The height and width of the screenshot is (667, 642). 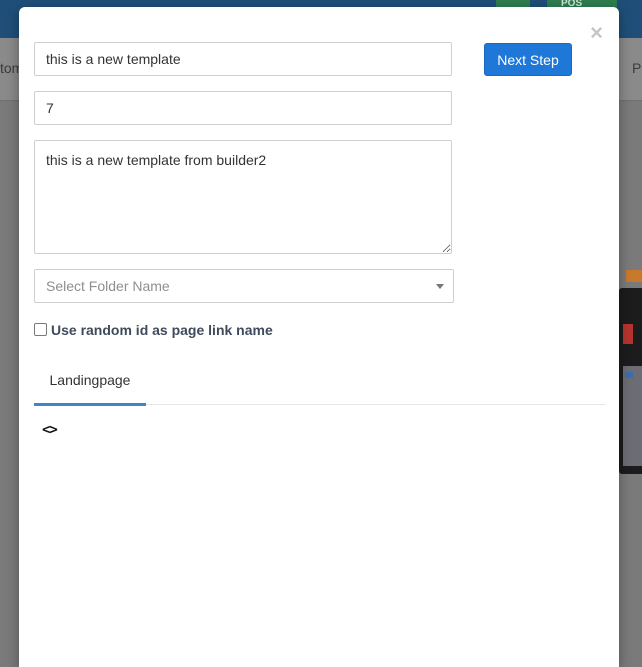 I want to click on random-id-checkbox, so click(x=40, y=329).